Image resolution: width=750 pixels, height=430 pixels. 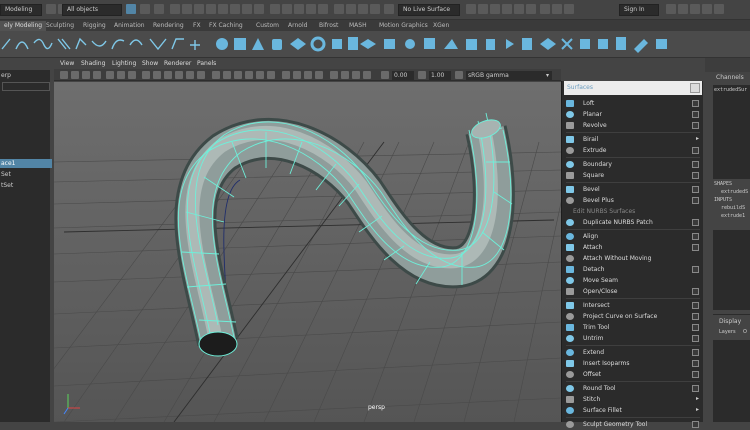 I want to click on menu-item-open-close: Open/Close, so click(x=633, y=291).